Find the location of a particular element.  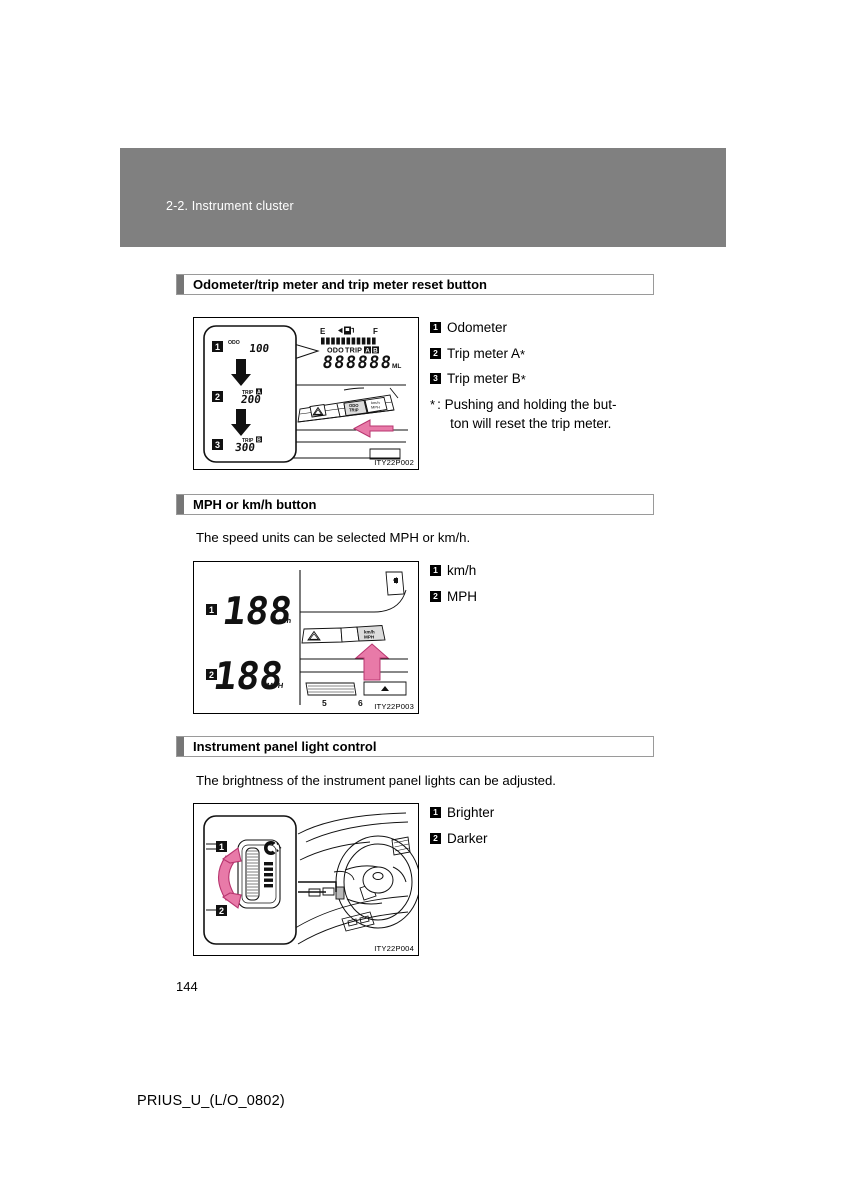

page-number: 144 is located at coordinates (187, 986).